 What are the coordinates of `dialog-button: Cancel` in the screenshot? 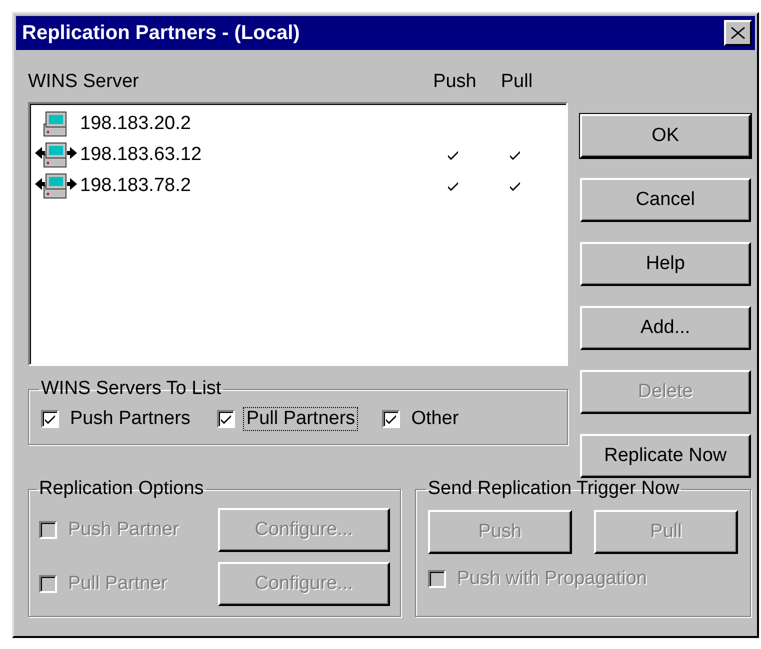 It's located at (665, 200).